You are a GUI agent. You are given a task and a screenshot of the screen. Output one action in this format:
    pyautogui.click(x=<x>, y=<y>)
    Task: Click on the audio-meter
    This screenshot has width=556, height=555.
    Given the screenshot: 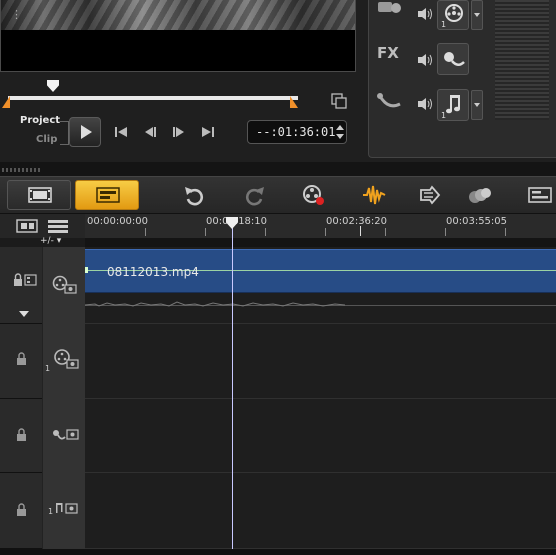 What is the action you would take?
    pyautogui.click(x=522, y=60)
    